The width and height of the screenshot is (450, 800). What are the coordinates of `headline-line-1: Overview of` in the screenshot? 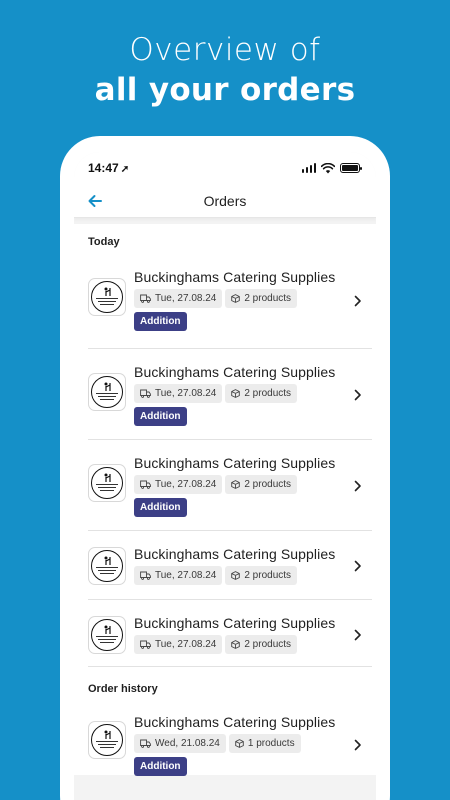 It's located at (225, 50).